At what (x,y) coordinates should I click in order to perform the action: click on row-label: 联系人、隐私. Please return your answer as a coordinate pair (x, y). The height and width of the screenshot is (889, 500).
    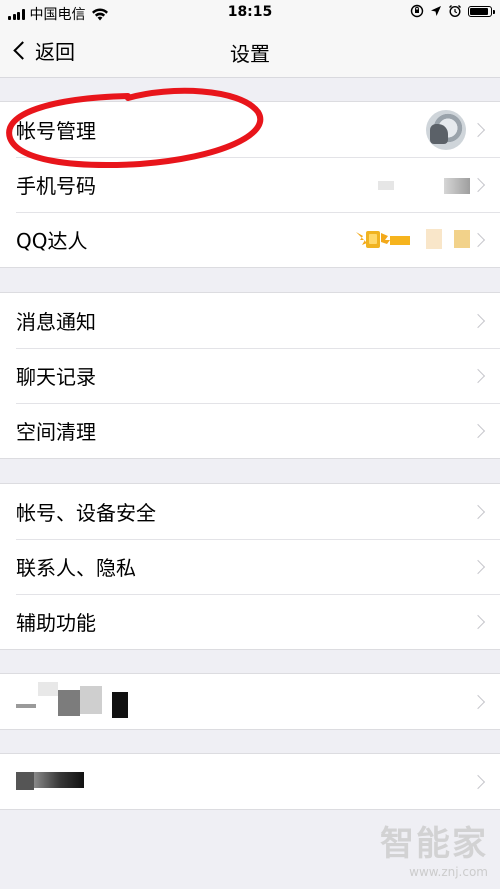
    Looking at the image, I should click on (76, 568).